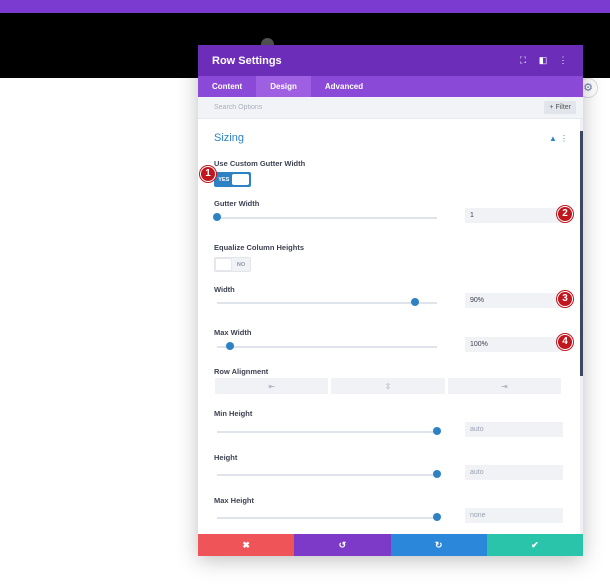 This screenshot has height=586, width=610. What do you see at coordinates (543, 60) in the screenshot?
I see `snap-sidebar-icon: ◧` at bounding box center [543, 60].